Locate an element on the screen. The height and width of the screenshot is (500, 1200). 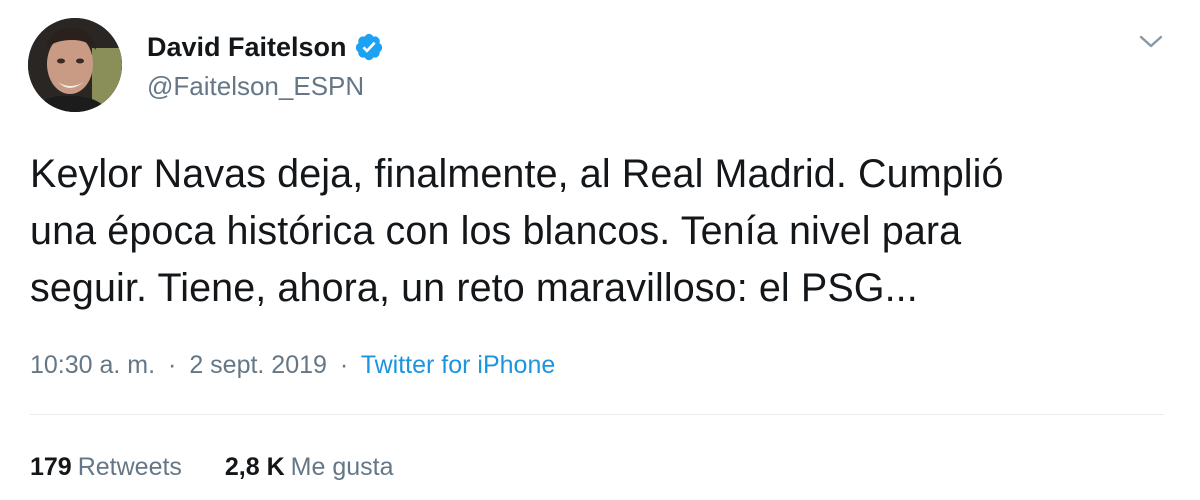
retweets-stat: 179 Retweets is located at coordinates (106, 467).